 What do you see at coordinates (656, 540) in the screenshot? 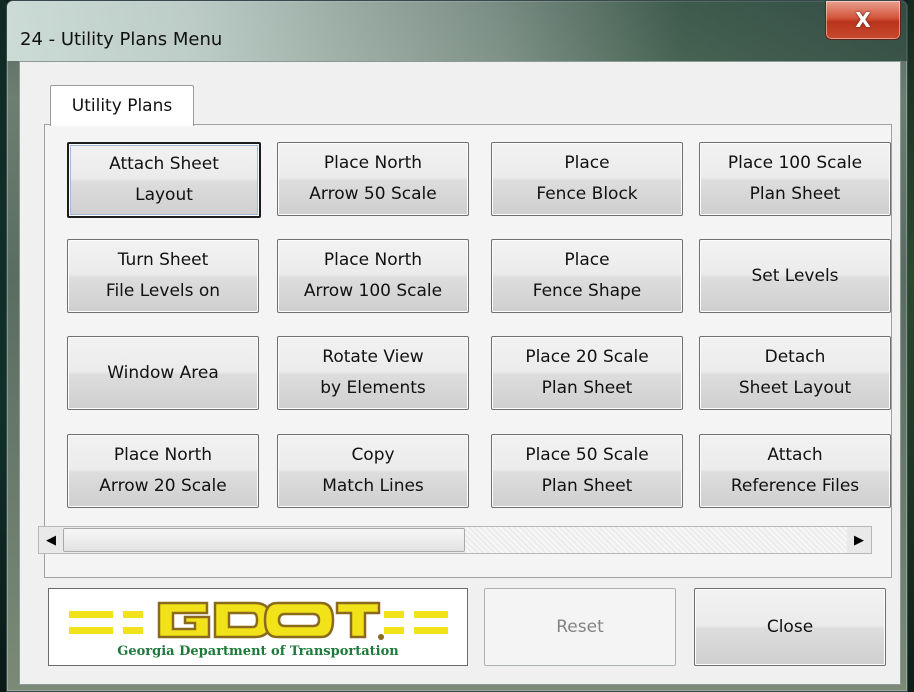
I see `scrollbar-track` at bounding box center [656, 540].